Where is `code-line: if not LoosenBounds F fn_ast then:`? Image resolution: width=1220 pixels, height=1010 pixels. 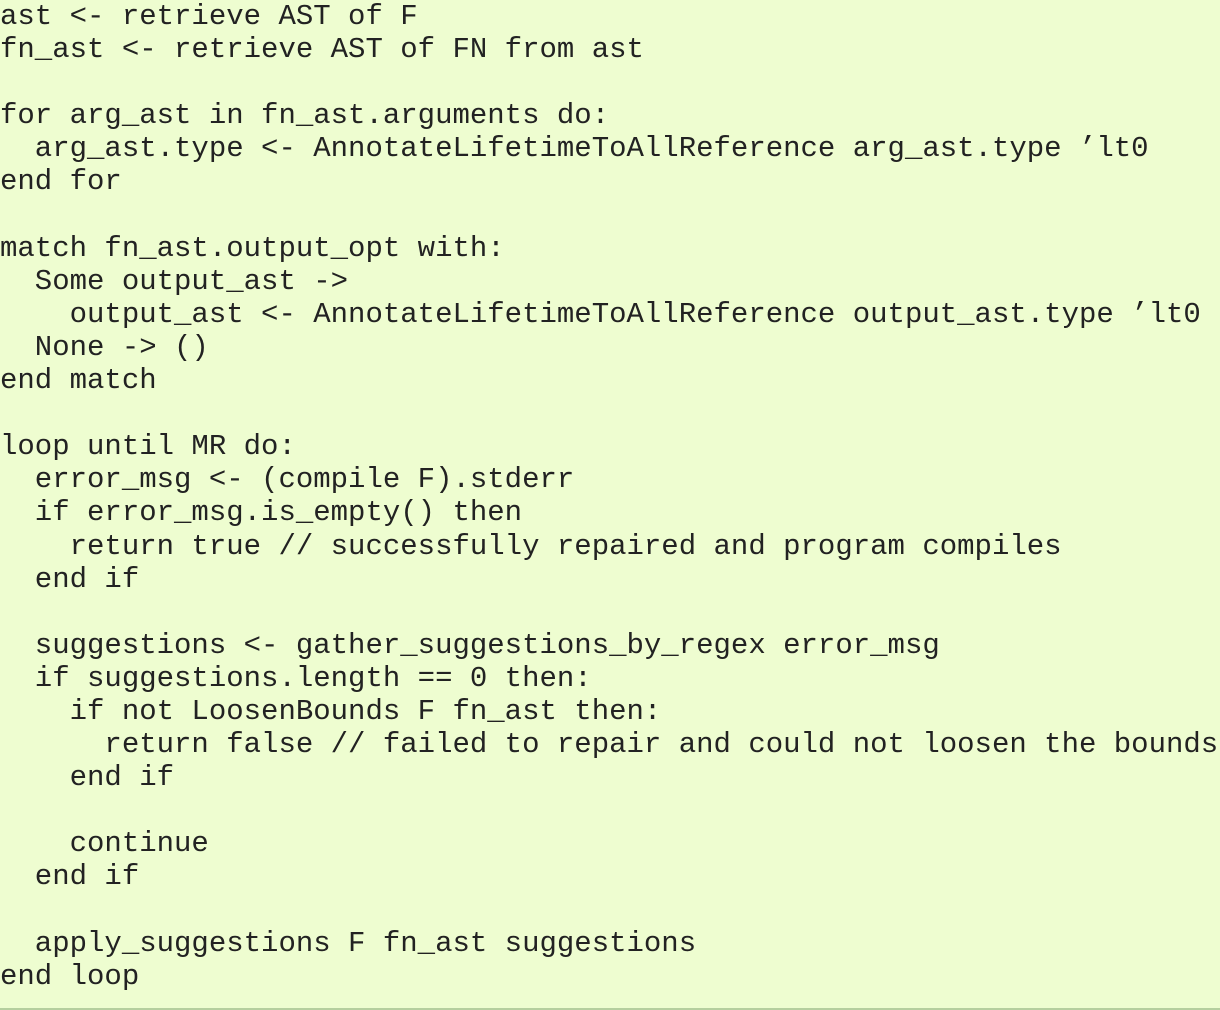 code-line: if not LoosenBounds F fn_ast then: is located at coordinates (331, 711).